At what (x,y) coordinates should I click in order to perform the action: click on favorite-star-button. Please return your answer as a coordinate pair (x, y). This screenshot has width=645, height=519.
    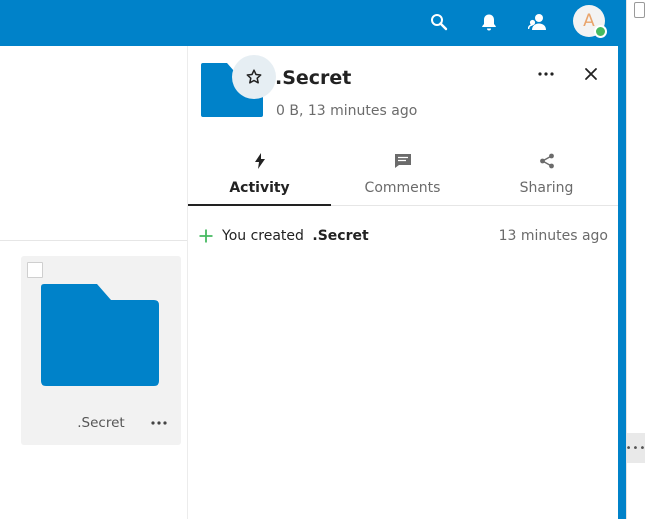
    Looking at the image, I should click on (254, 77).